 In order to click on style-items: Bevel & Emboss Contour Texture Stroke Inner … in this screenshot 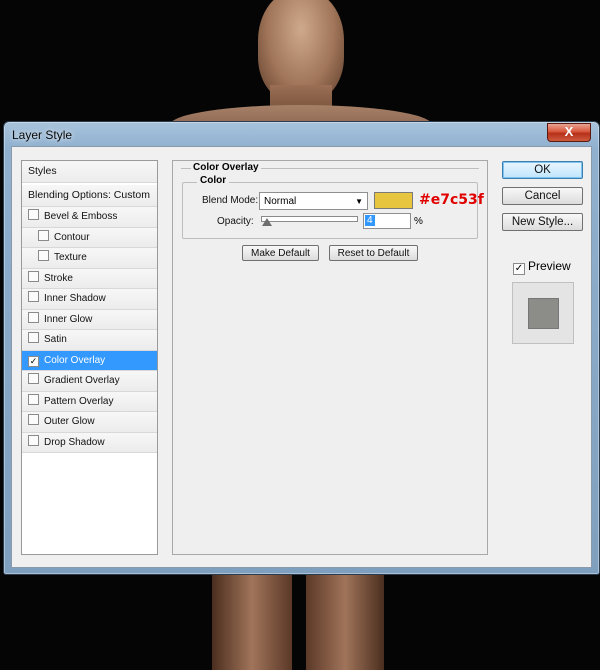, I will do `click(89, 330)`.